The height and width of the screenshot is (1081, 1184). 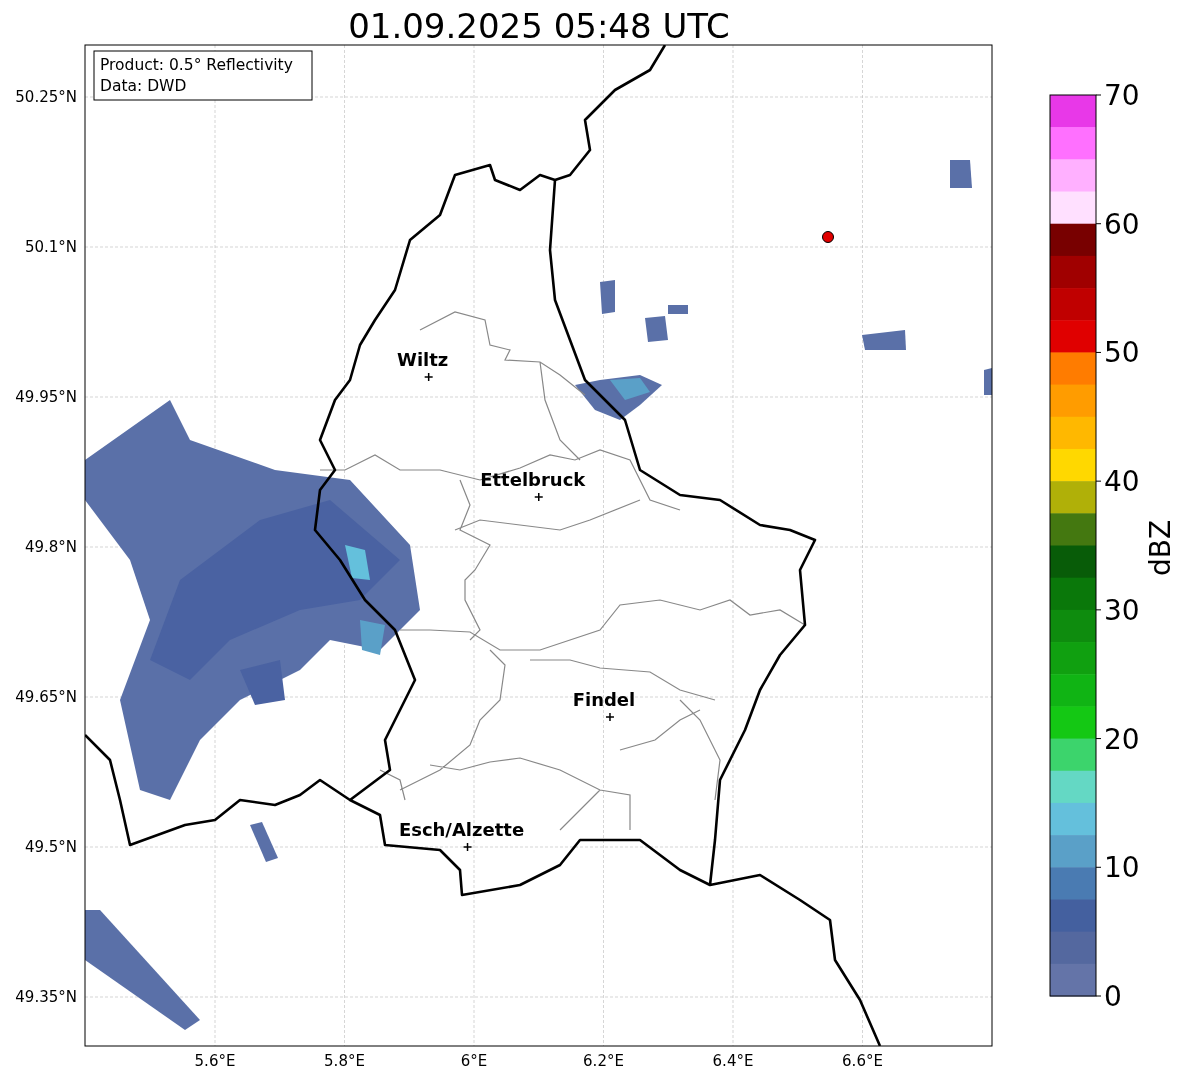 What do you see at coordinates (533, 479) in the screenshot?
I see `city-label: Ettelbruck` at bounding box center [533, 479].